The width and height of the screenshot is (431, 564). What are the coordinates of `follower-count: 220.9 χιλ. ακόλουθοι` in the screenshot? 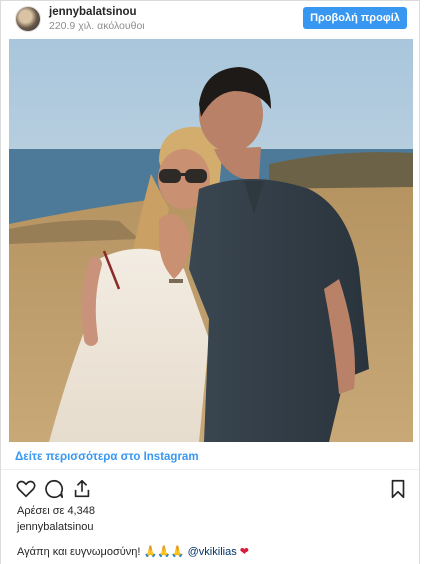 It's located at (97, 26).